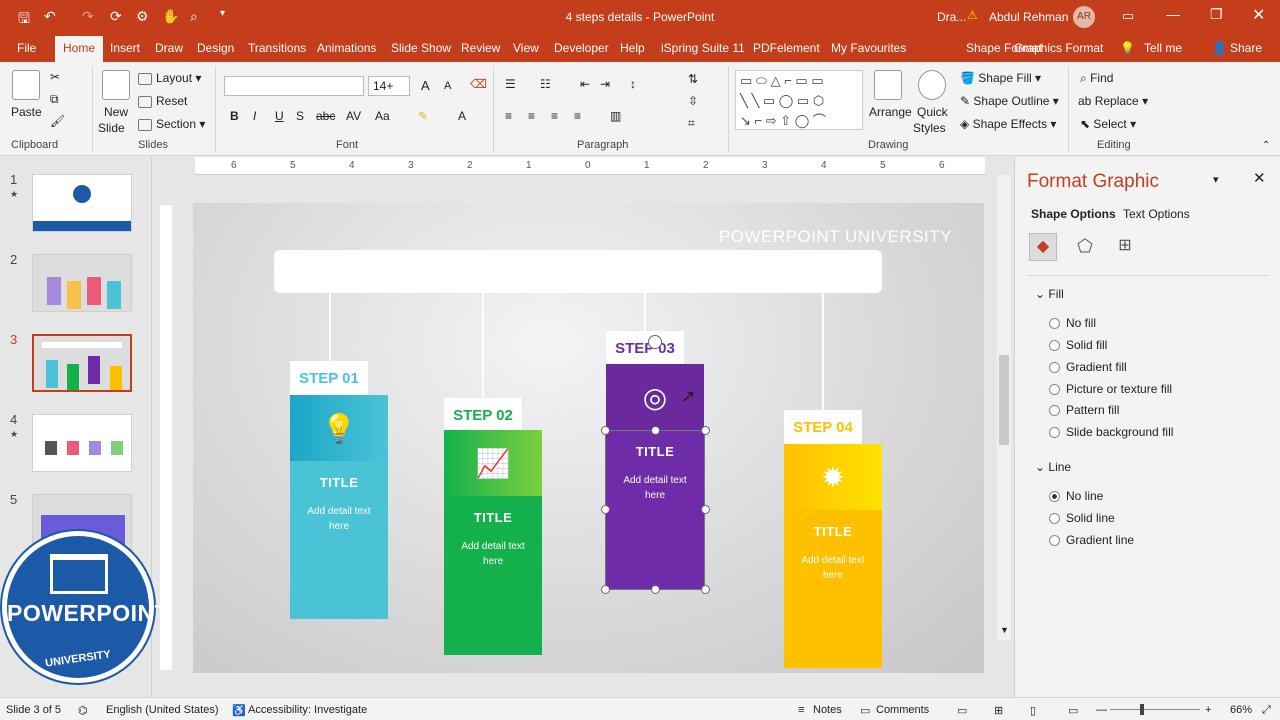 The image size is (1280, 720). I want to click on line-option-gradient: Gradient line, so click(1091, 540).